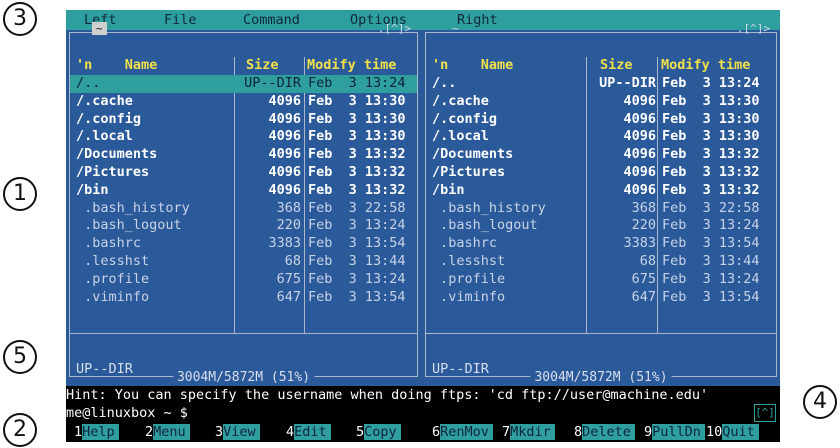  I want to click on left-panel-history-button: .[^]>, so click(394, 28).